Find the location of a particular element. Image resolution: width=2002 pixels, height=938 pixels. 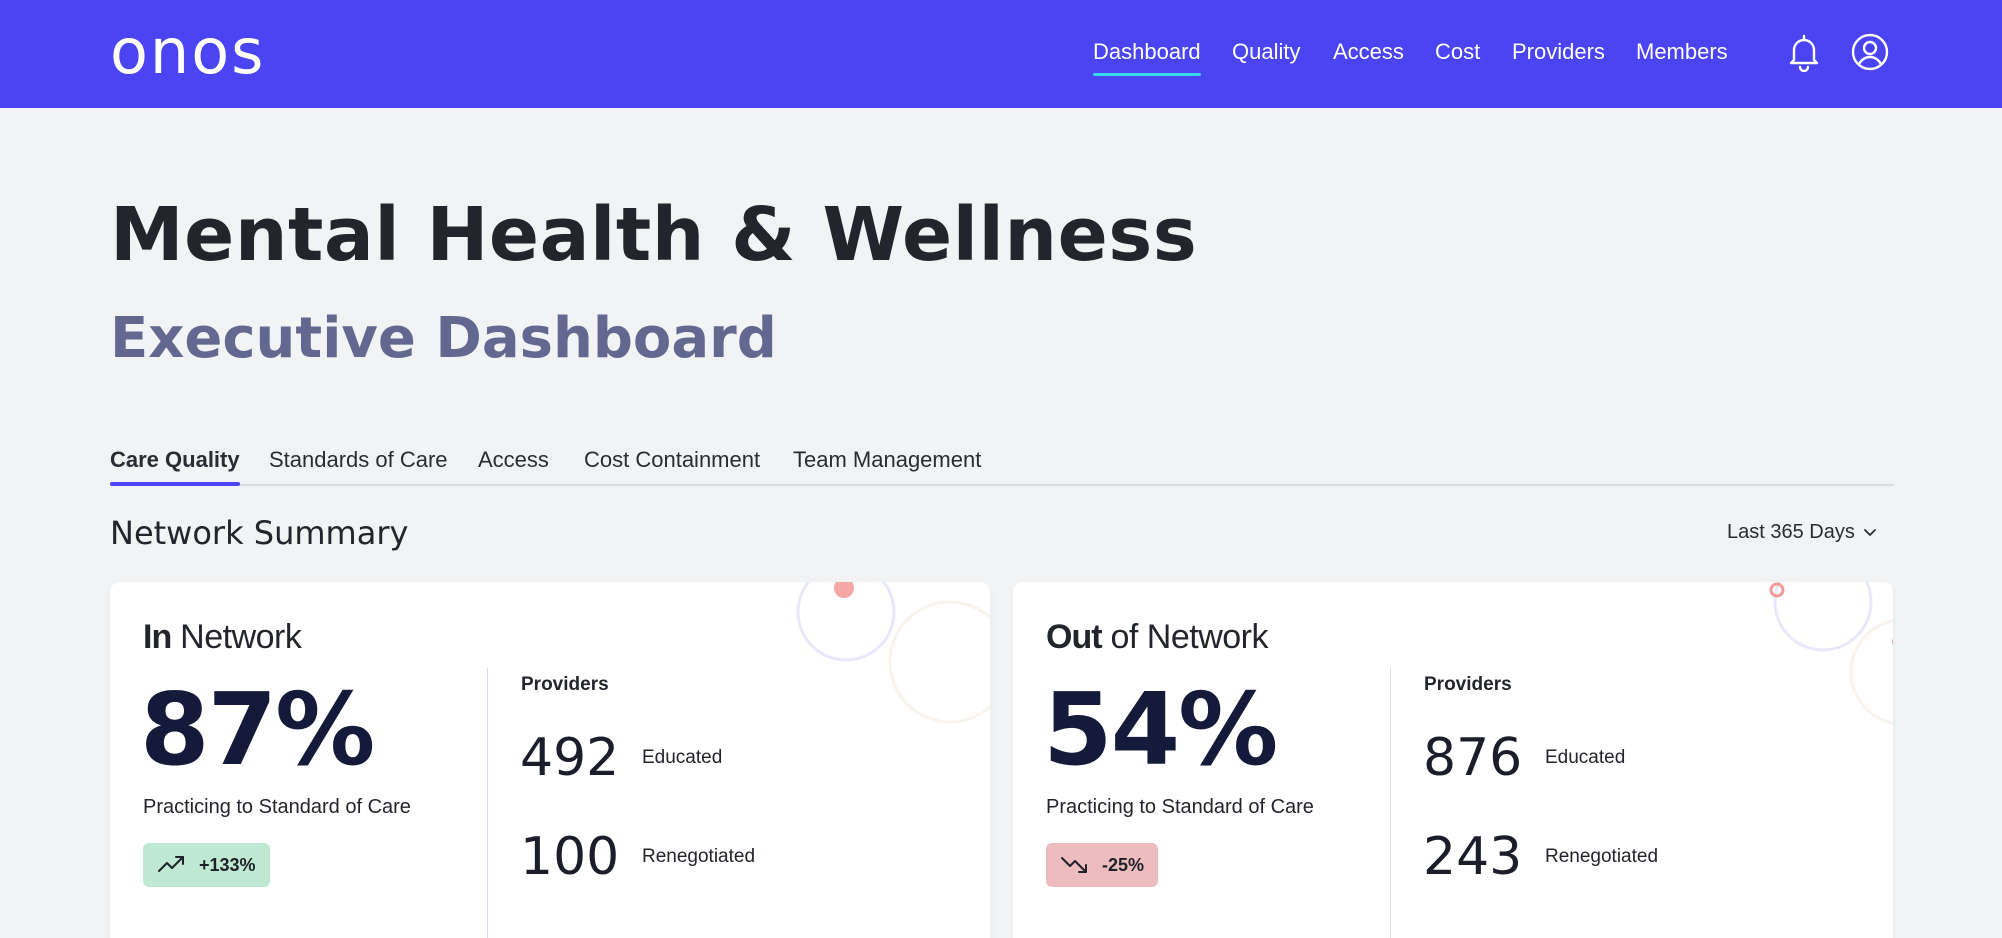

section-title: Network Summary is located at coordinates (259, 533).